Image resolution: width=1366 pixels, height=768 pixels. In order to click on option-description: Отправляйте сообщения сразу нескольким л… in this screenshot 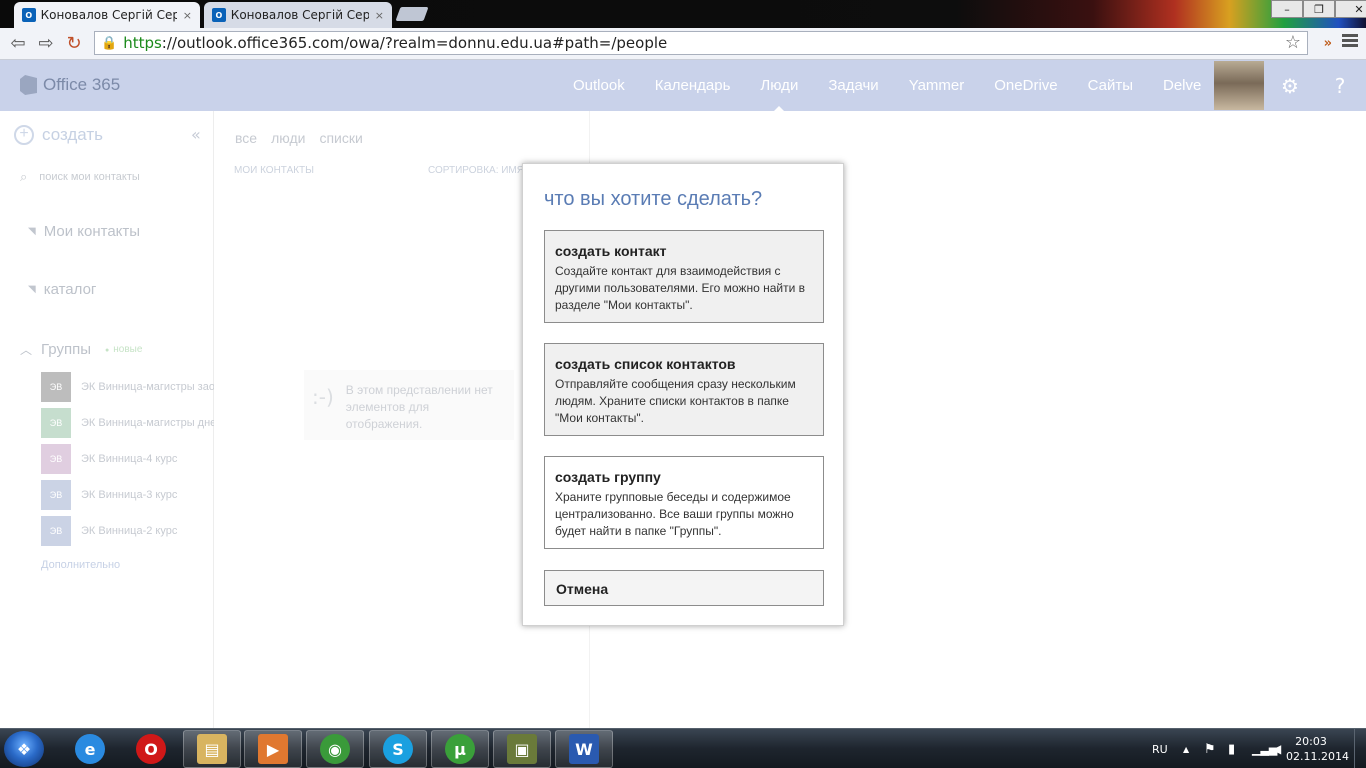, I will do `click(675, 401)`.